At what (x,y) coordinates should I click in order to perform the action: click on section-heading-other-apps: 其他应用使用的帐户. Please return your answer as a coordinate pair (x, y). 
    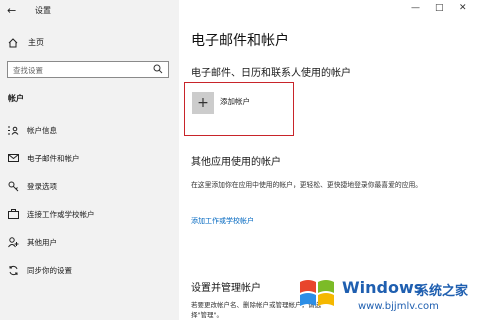
    Looking at the image, I should click on (236, 162).